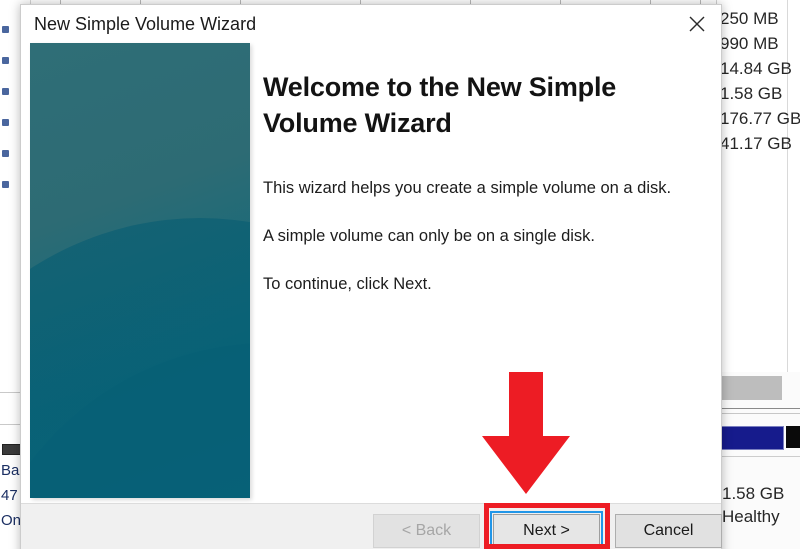 The image size is (800, 549). What do you see at coordinates (793, 437) in the screenshot?
I see `partition-bar-overflow` at bounding box center [793, 437].